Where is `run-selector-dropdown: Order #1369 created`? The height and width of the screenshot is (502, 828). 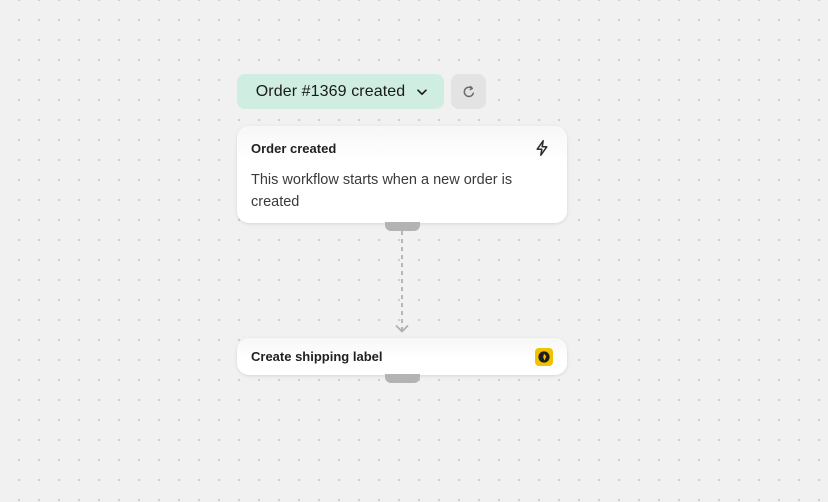
run-selector-dropdown: Order #1369 created is located at coordinates (340, 91).